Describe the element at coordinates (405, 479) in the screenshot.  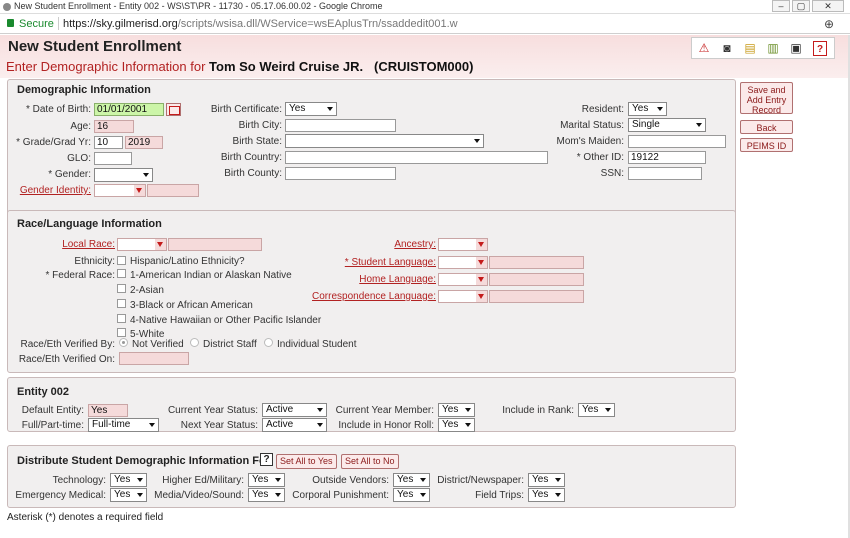
I see `vendors-value: Yes` at that location.